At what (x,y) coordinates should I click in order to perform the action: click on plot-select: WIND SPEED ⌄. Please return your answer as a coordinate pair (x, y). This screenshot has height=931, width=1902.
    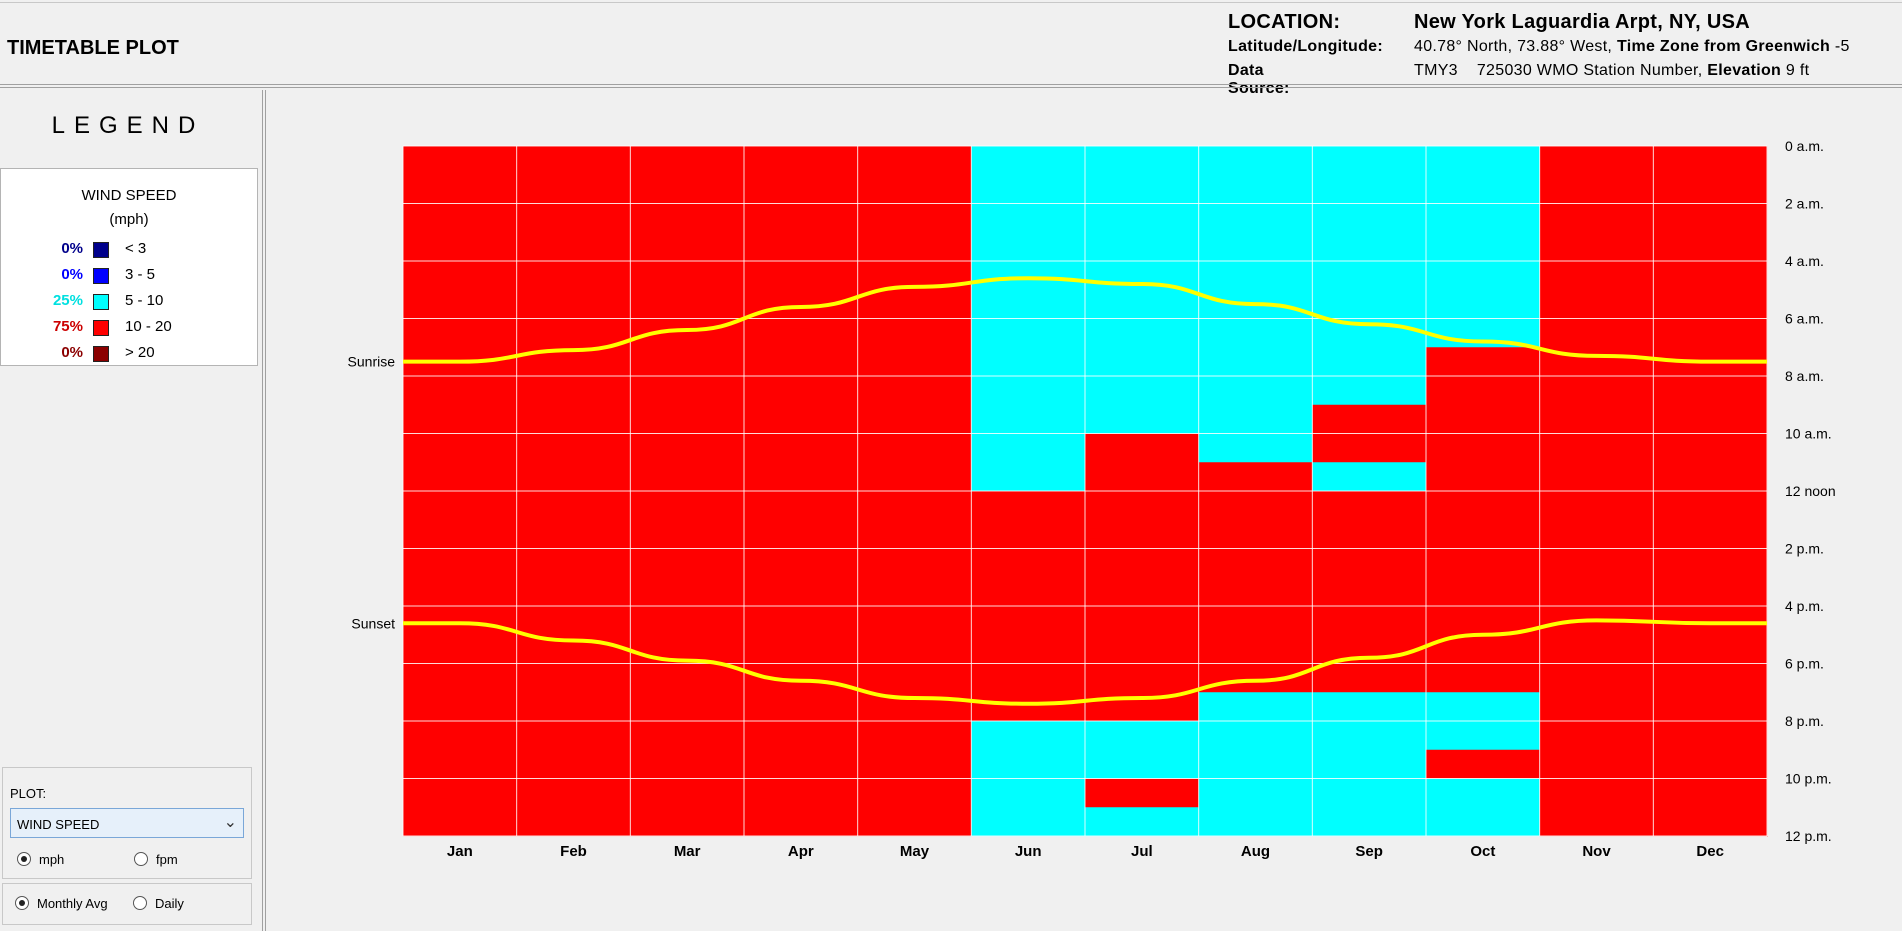
    Looking at the image, I should click on (127, 823).